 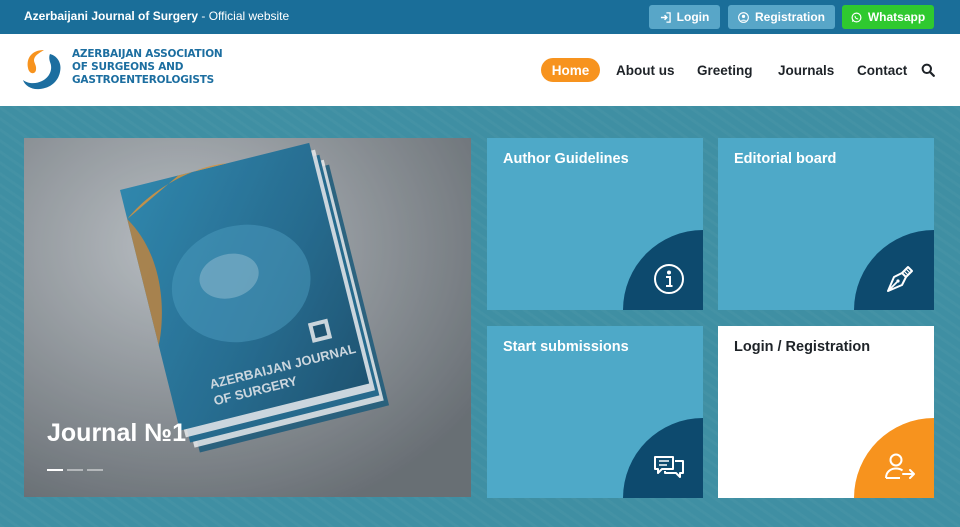 What do you see at coordinates (43, 70) in the screenshot?
I see `association-logo-icon` at bounding box center [43, 70].